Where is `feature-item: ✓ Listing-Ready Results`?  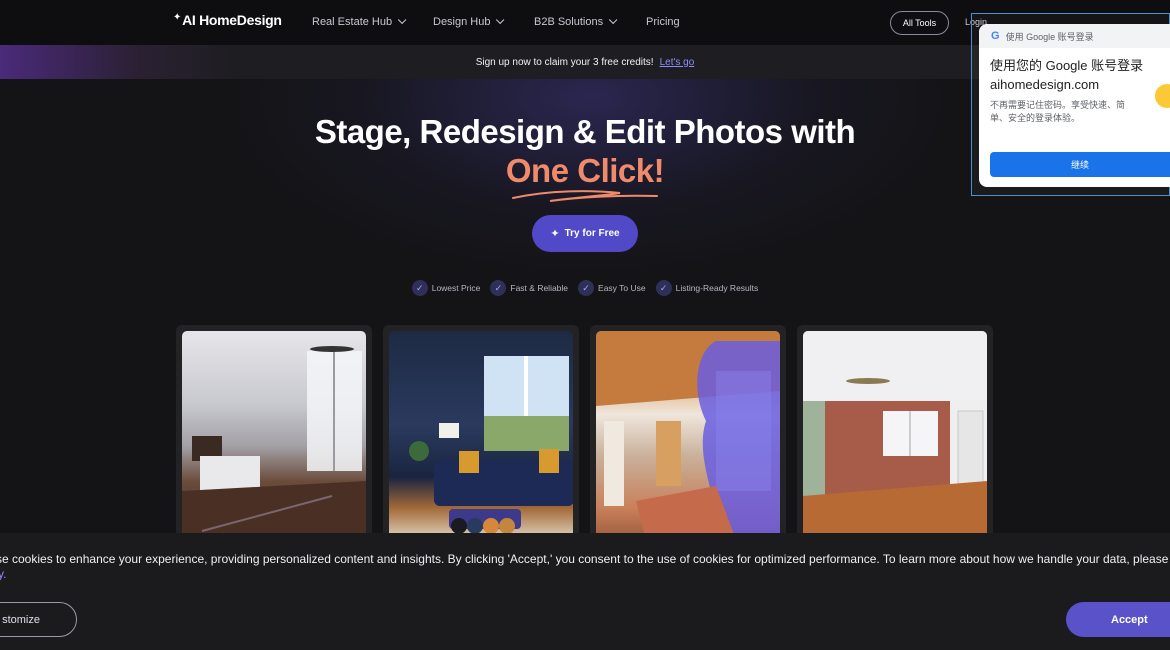 feature-item: ✓ Listing-Ready Results is located at coordinates (706, 288).